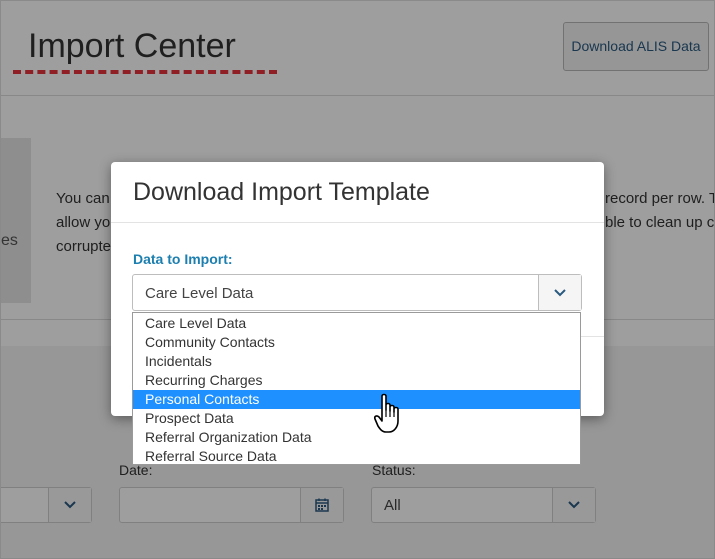 The height and width of the screenshot is (559, 715). Describe the element at coordinates (281, 192) in the screenshot. I see `modal-title: Download Import Template` at that location.